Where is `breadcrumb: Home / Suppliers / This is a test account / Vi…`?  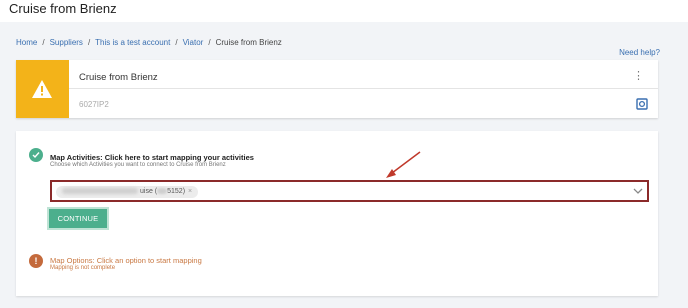 breadcrumb: Home / Suppliers / This is a test account / Vi… is located at coordinates (149, 42).